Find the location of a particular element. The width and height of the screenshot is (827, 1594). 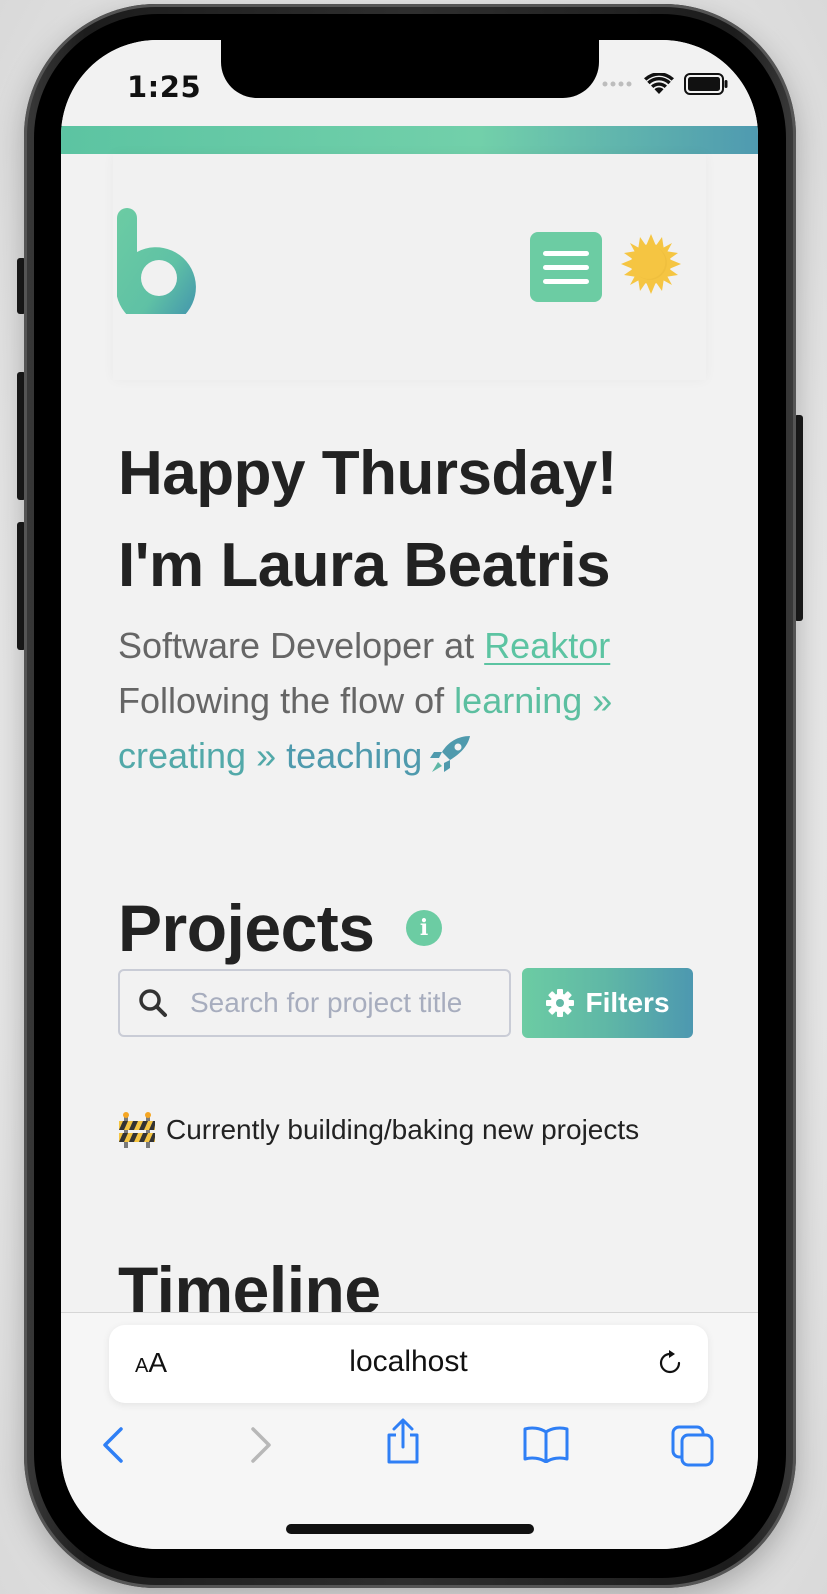

tabs-icon is located at coordinates (692, 1446).